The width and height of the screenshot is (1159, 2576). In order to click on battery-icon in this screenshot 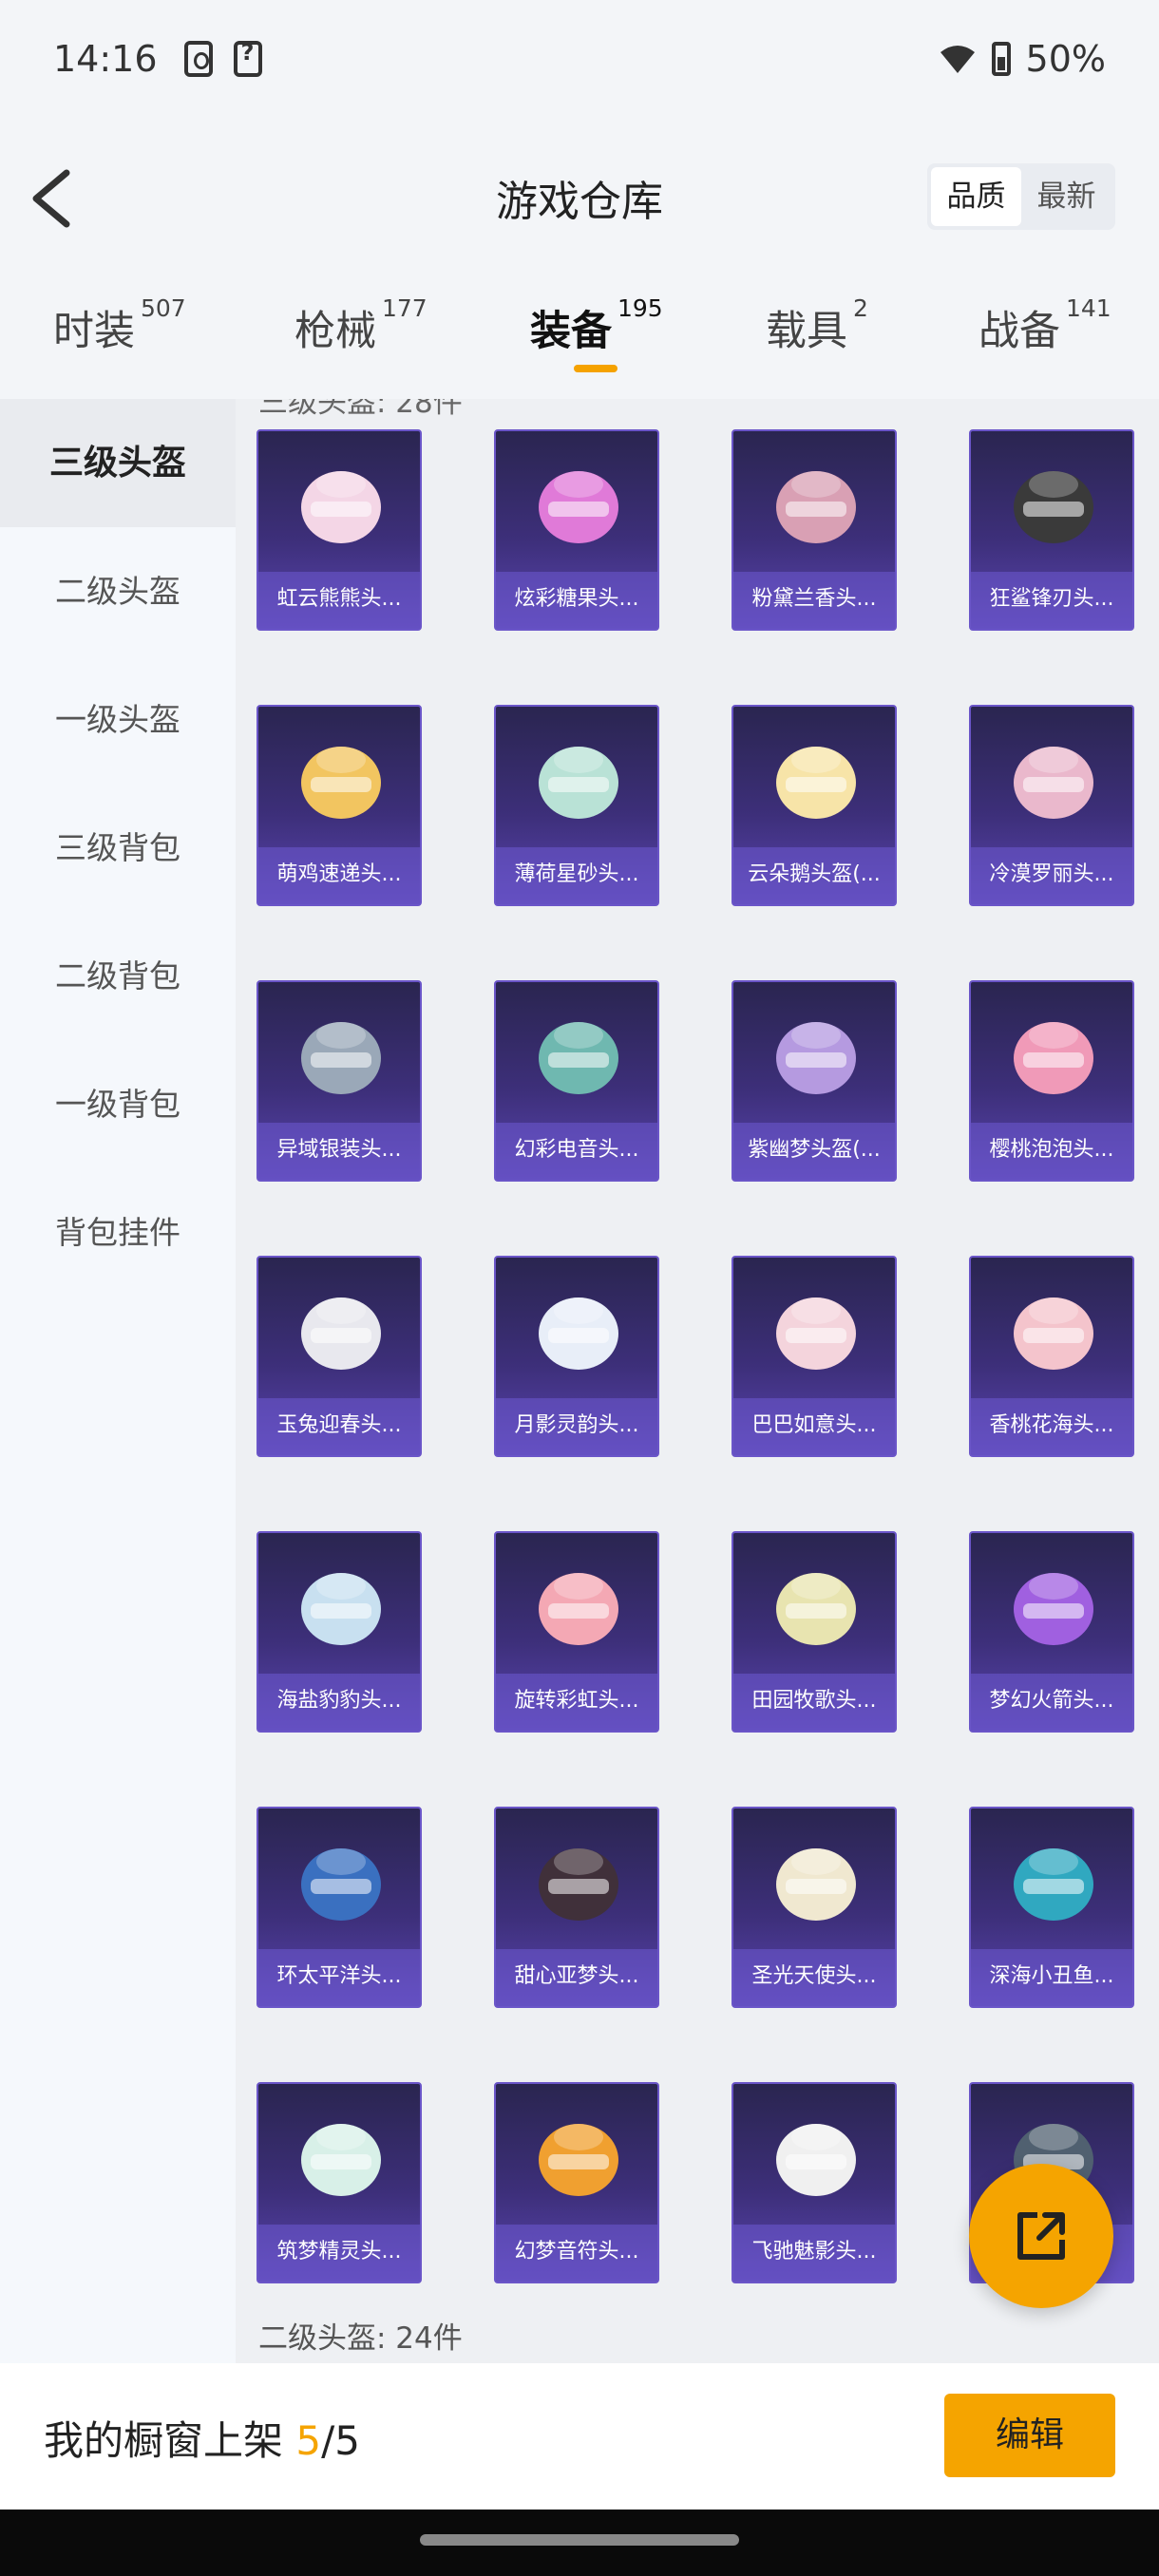, I will do `click(1001, 59)`.